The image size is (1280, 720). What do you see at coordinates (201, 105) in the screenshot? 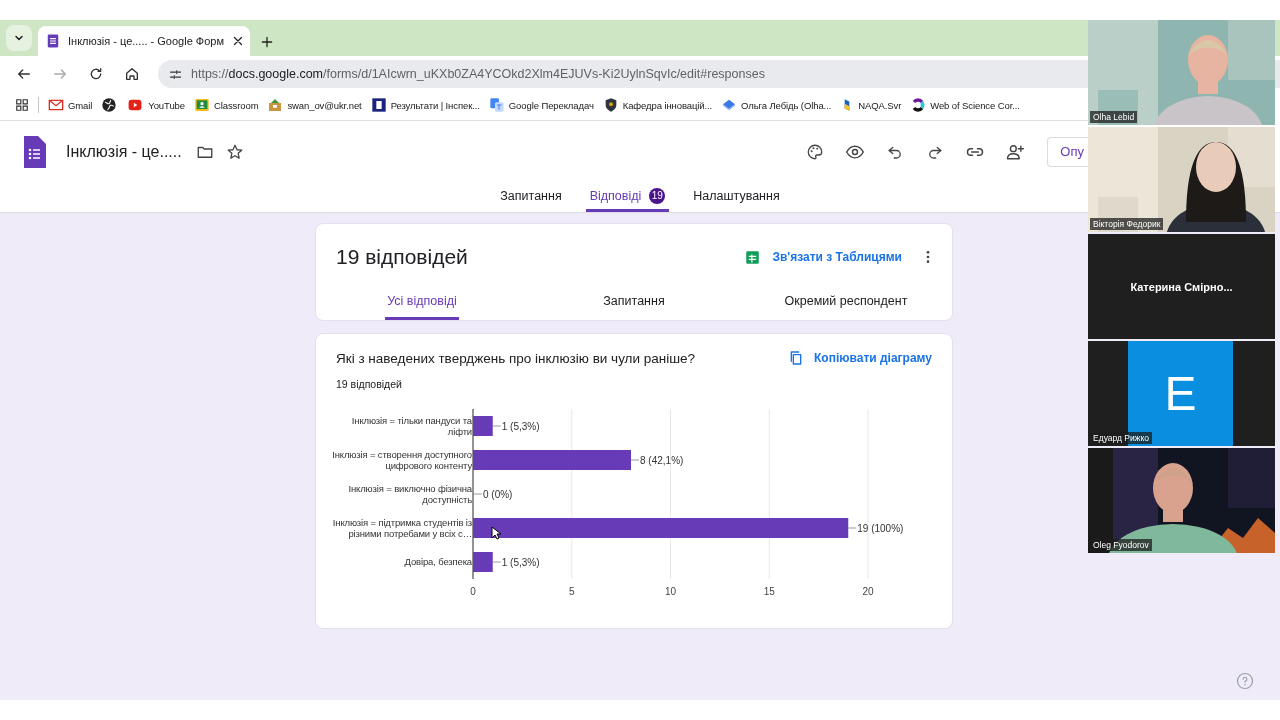
I see `board-icon` at bounding box center [201, 105].